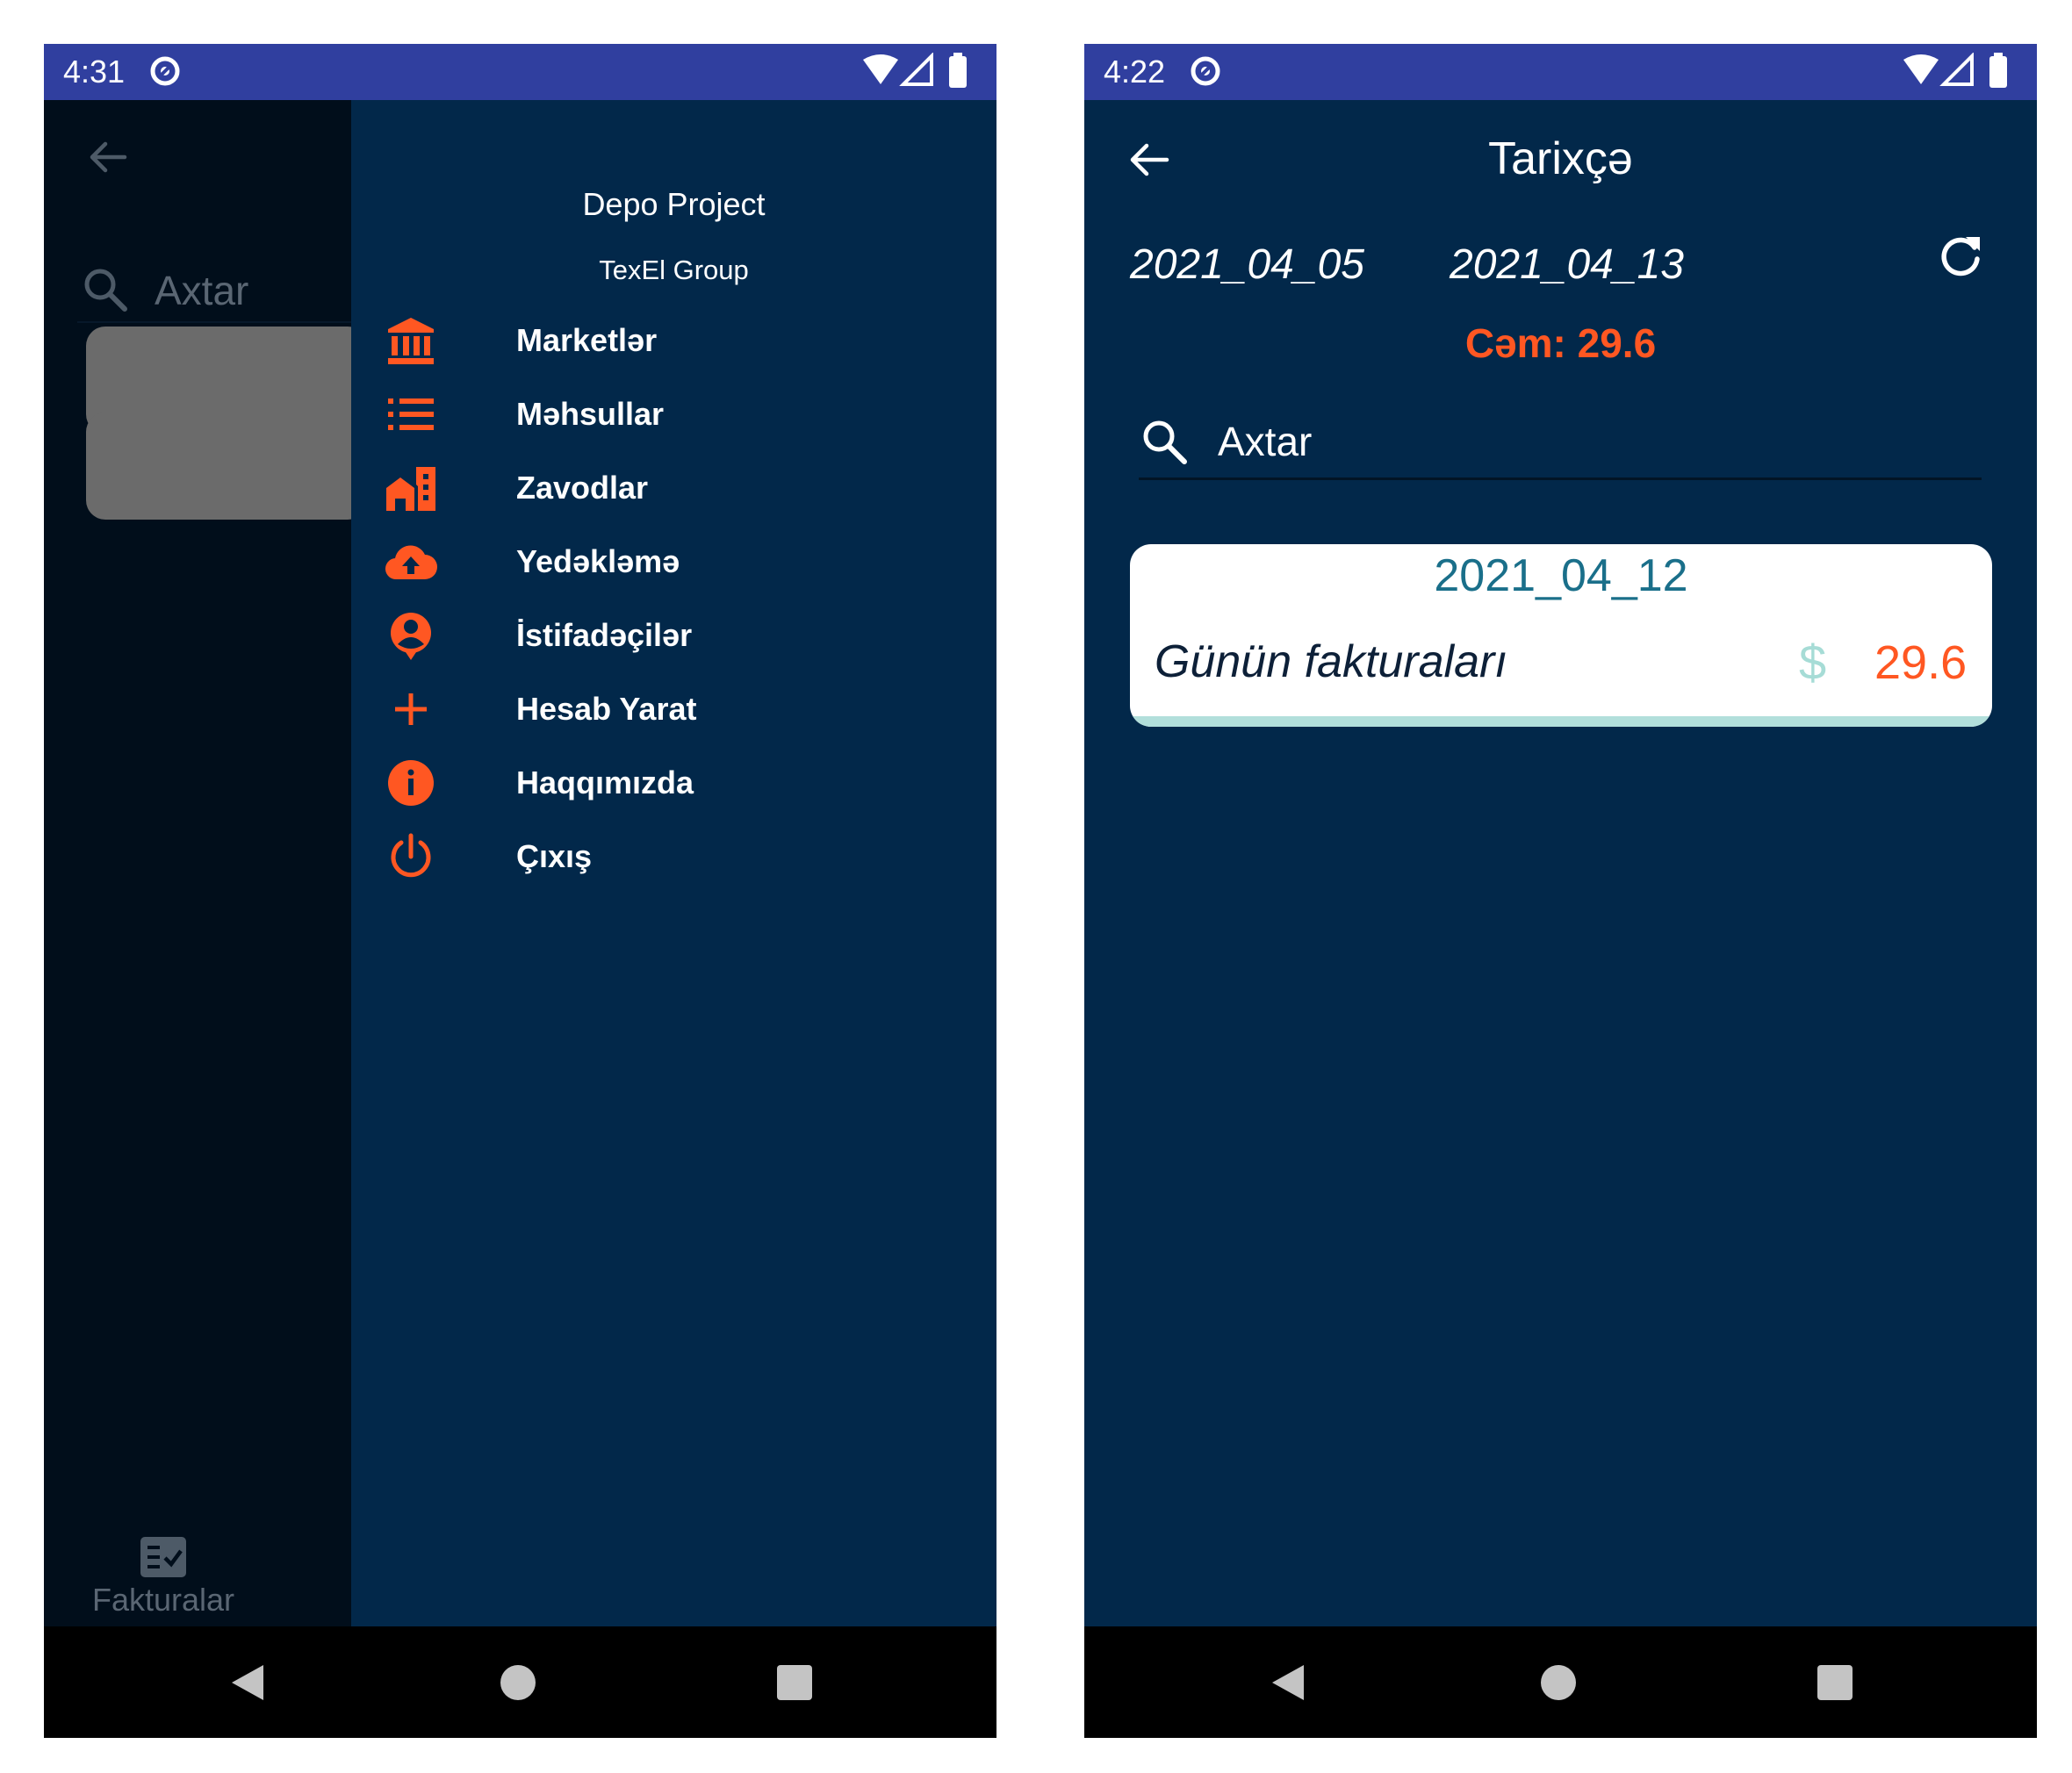  Describe the element at coordinates (410, 489) in the screenshot. I see `factory-icon` at that location.